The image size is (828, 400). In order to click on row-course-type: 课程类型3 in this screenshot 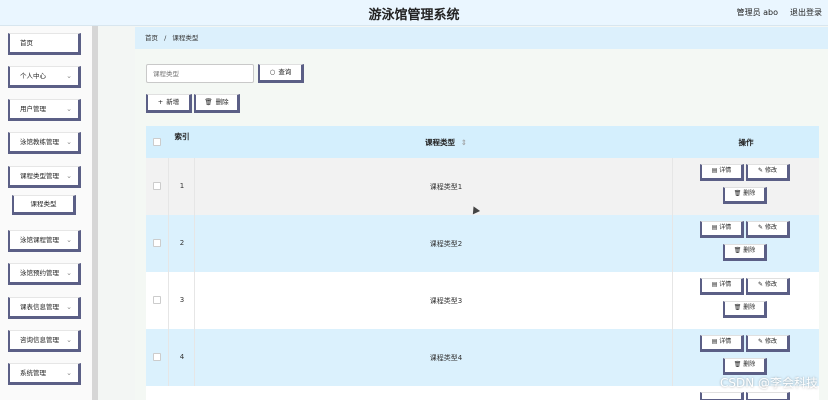, I will do `click(446, 301)`.